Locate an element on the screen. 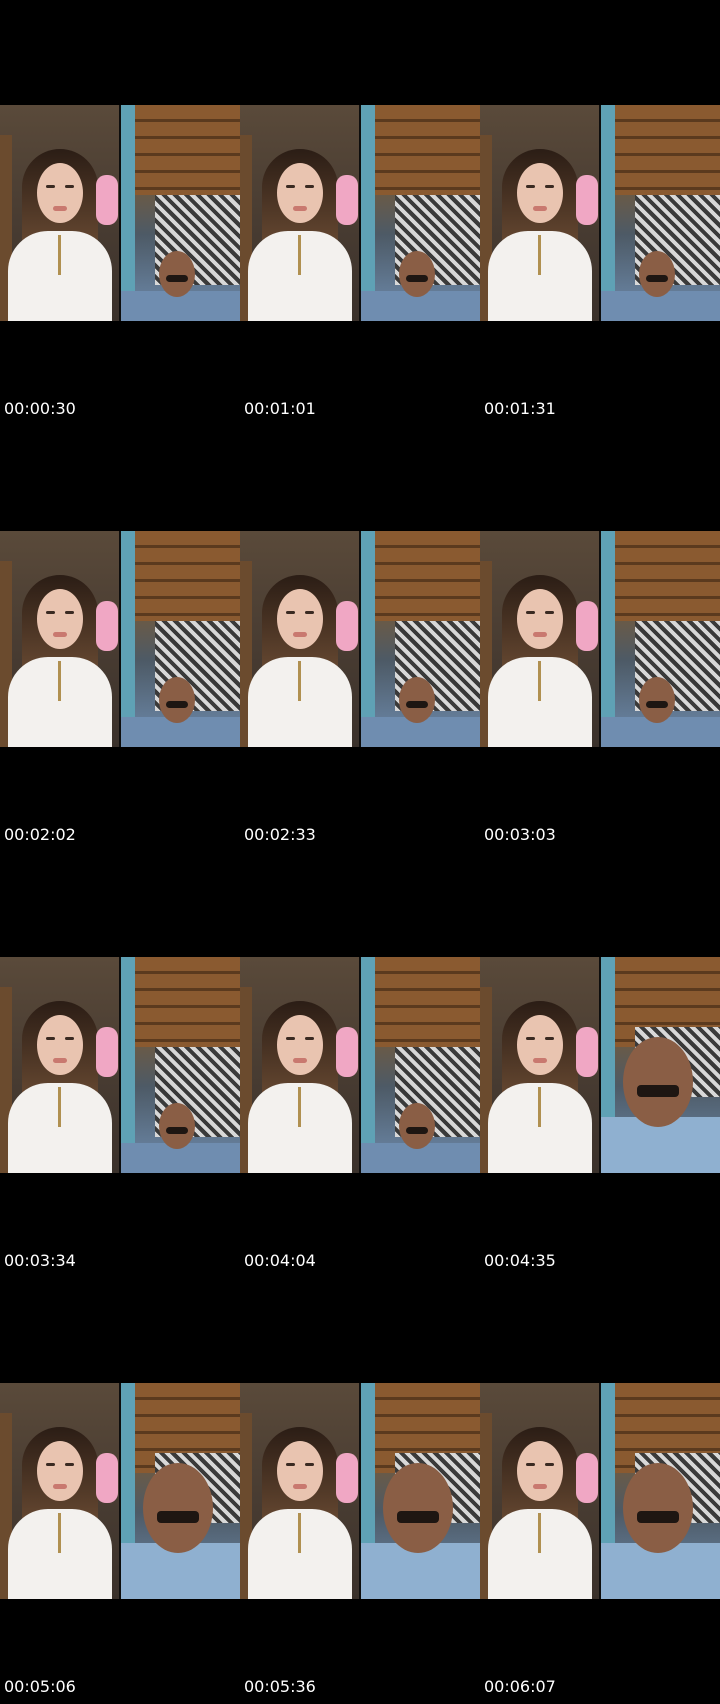  frame-thumbnail: 00:03:03 is located at coordinates (600, 639).